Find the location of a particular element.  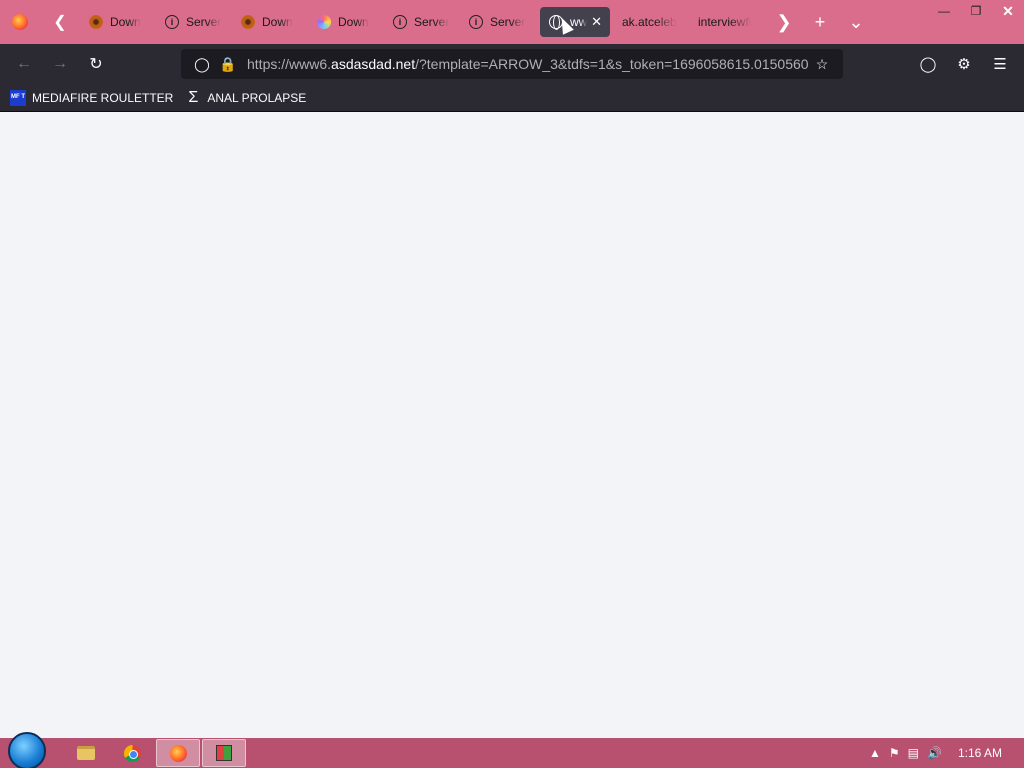

scroll-tabs-right-icon: ❯ is located at coordinates (784, 22).